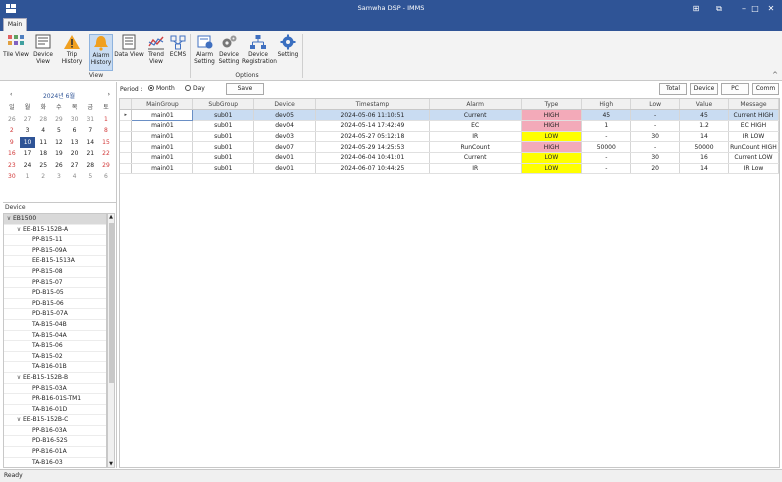 The width and height of the screenshot is (782, 482). Describe the element at coordinates (55, 420) in the screenshot. I see `tree-node: ∨ EE-B15-152B-C` at that location.